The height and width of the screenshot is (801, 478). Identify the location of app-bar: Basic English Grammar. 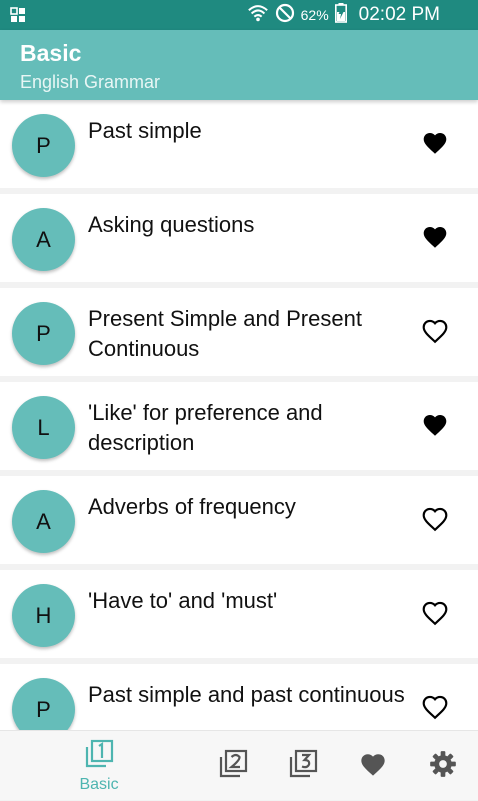
(239, 65).